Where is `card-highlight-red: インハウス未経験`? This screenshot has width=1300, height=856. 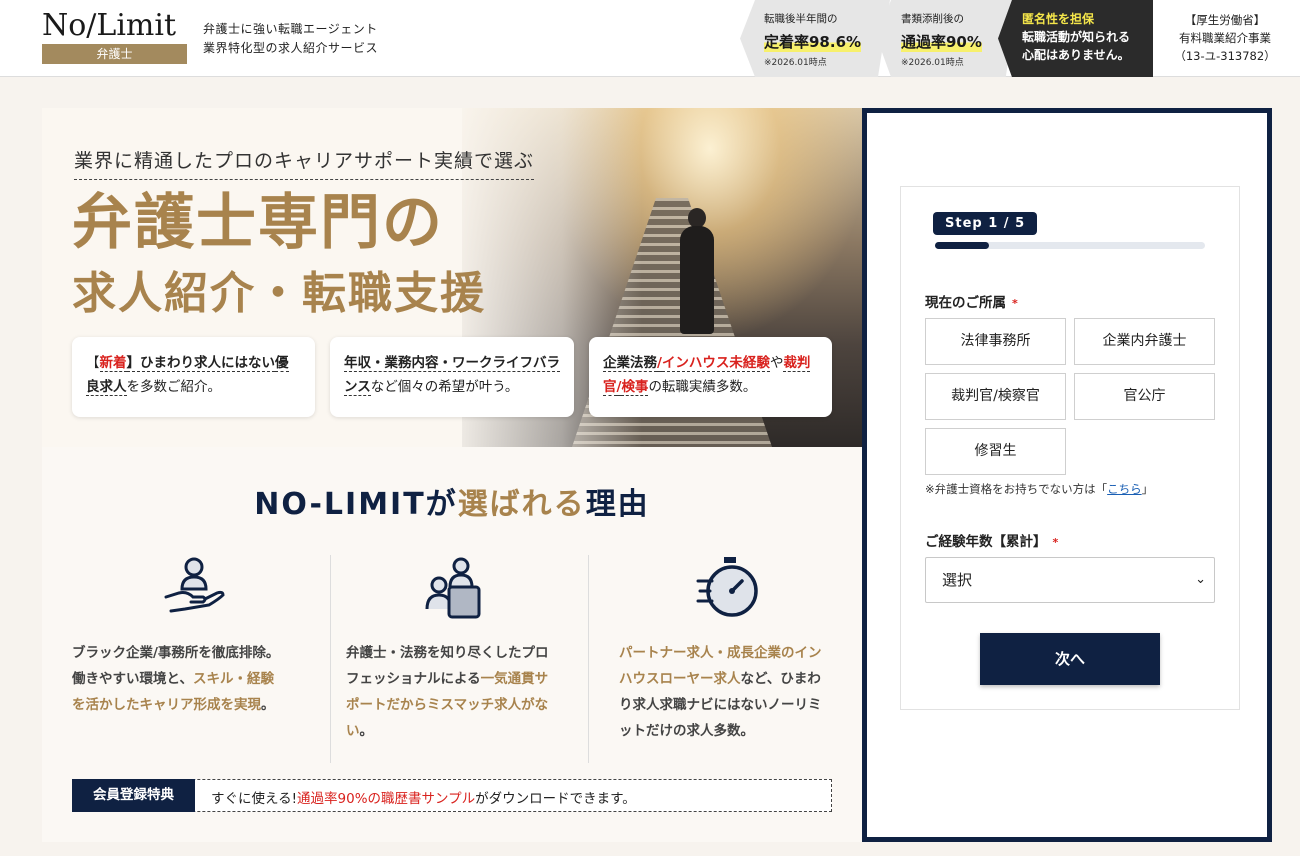
card-highlight-red: インハウス未経験 is located at coordinates (715, 363).